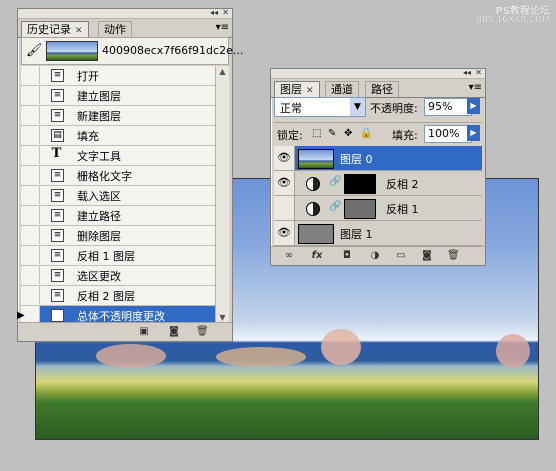 The height and width of the screenshot is (471, 556). Describe the element at coordinates (402, 209) in the screenshot. I see `layer-name: 反相 1` at that location.